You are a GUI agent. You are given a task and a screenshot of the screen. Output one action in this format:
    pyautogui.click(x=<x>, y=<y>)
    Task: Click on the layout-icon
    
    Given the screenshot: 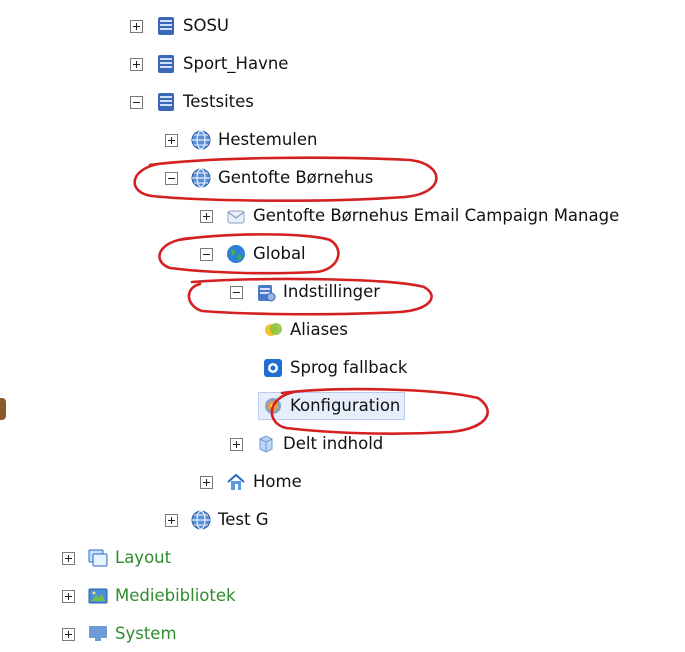 What is the action you would take?
    pyautogui.click(x=98, y=558)
    